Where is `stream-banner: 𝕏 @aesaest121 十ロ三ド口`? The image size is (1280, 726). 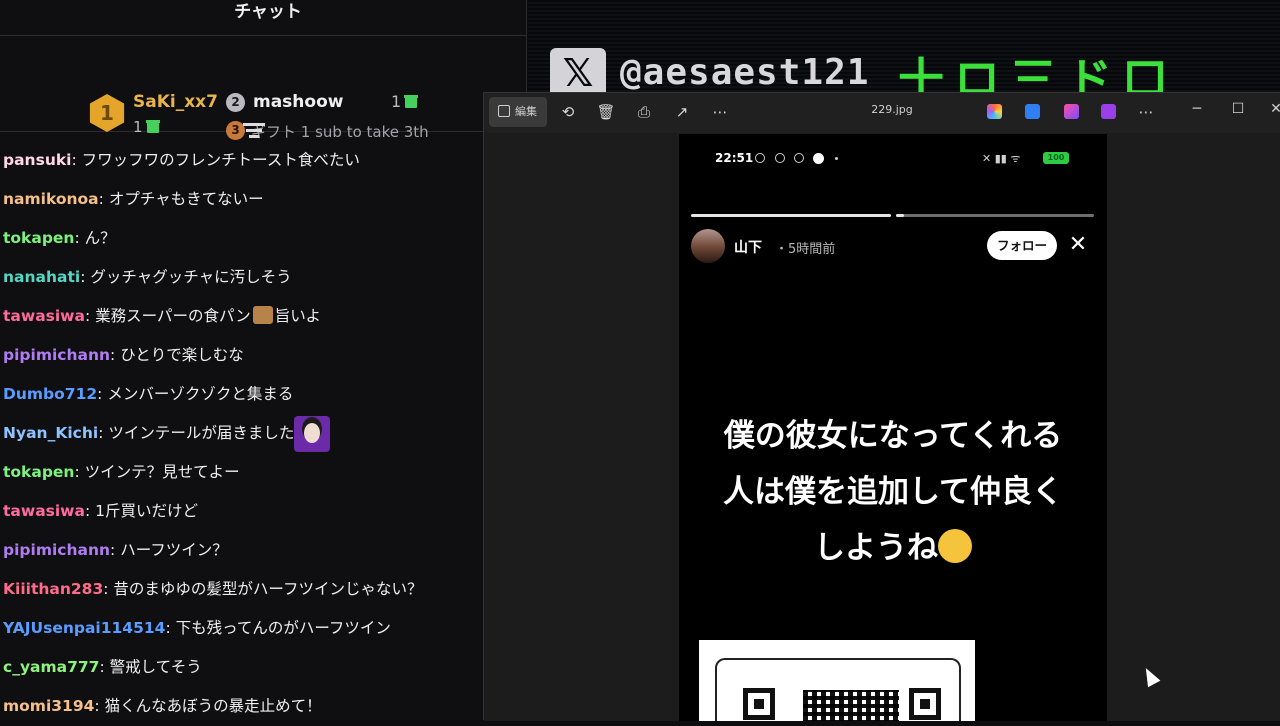
stream-banner: 𝕏 @aesaest121 十ロ三ド口 is located at coordinates (904, 46).